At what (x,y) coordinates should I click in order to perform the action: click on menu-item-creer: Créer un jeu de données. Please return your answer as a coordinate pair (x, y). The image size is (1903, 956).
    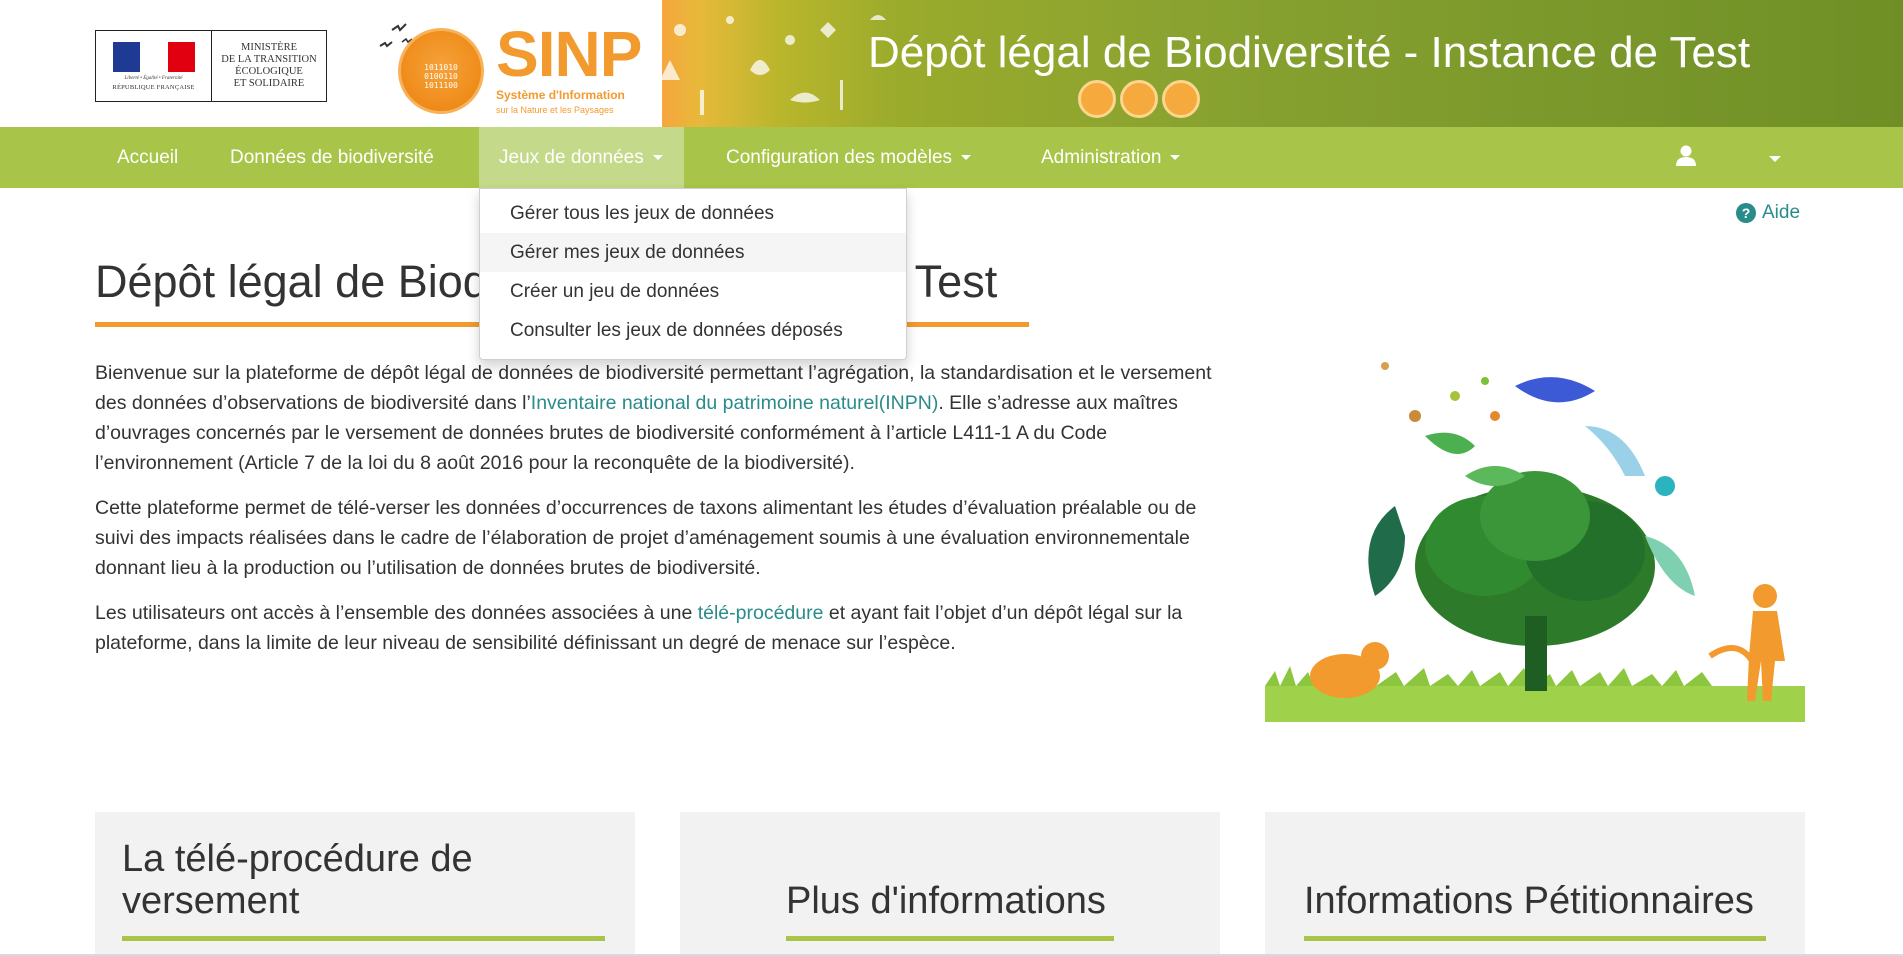
    Looking at the image, I should click on (693, 291).